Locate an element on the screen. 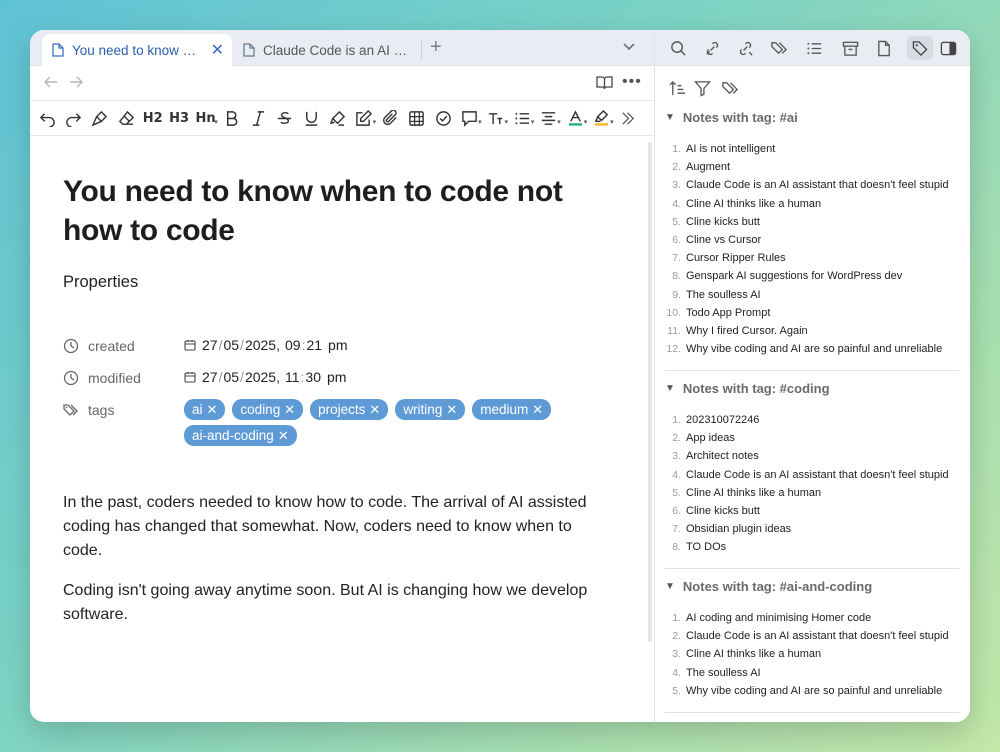 Image resolution: width=1000 pixels, height=752 pixels. list-item: 7. Obsidian plugin ideas is located at coordinates (813, 529).